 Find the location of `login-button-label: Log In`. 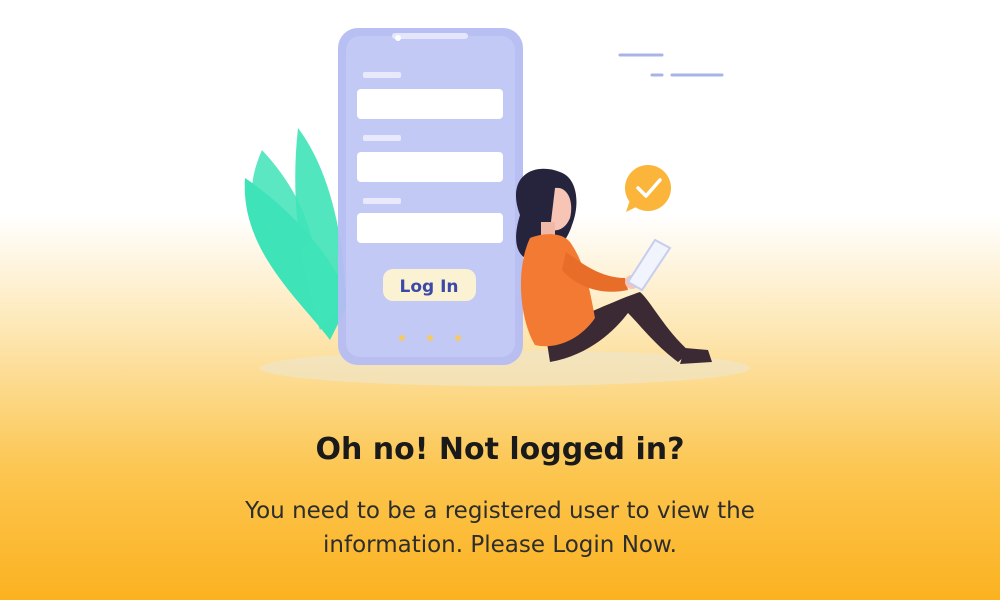

login-button-label: Log In is located at coordinates (428, 287).